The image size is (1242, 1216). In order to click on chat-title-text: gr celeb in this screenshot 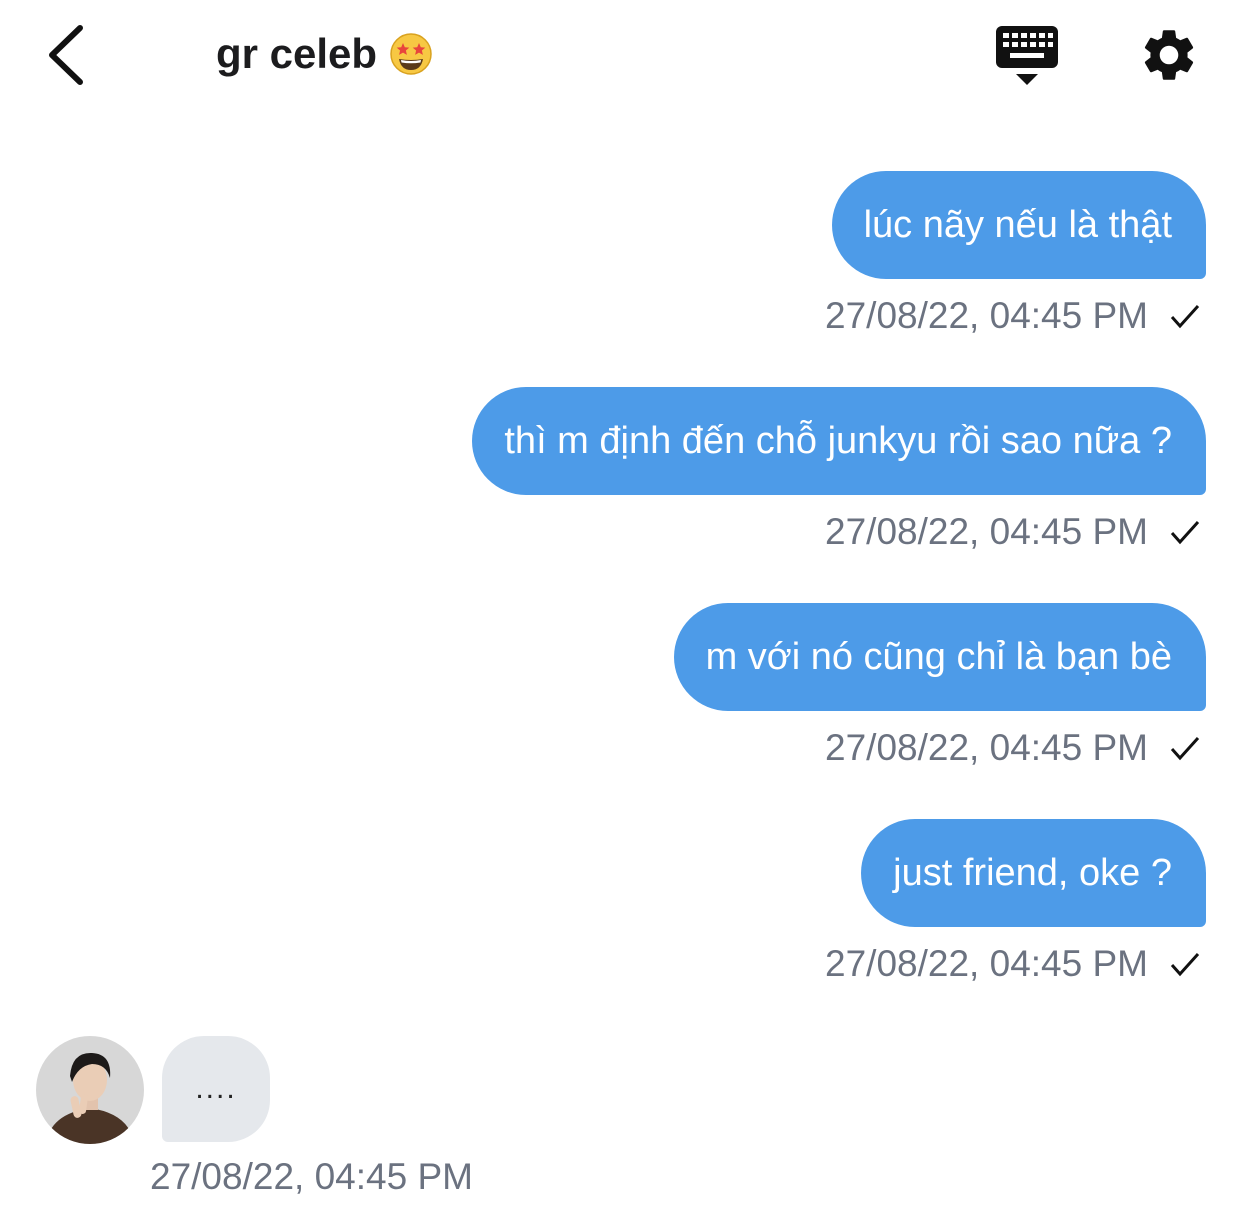, I will do `click(297, 53)`.